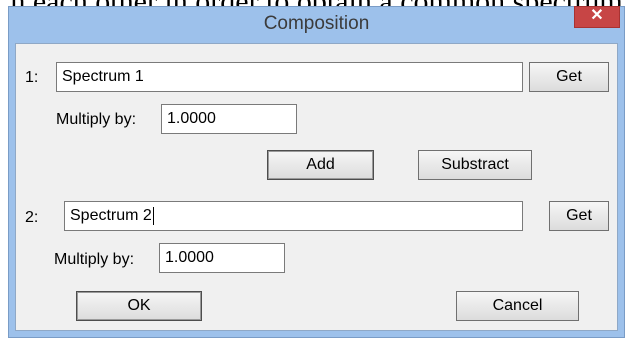 The image size is (633, 343). I want to click on title-bar: Composition ✕, so click(316, 24).